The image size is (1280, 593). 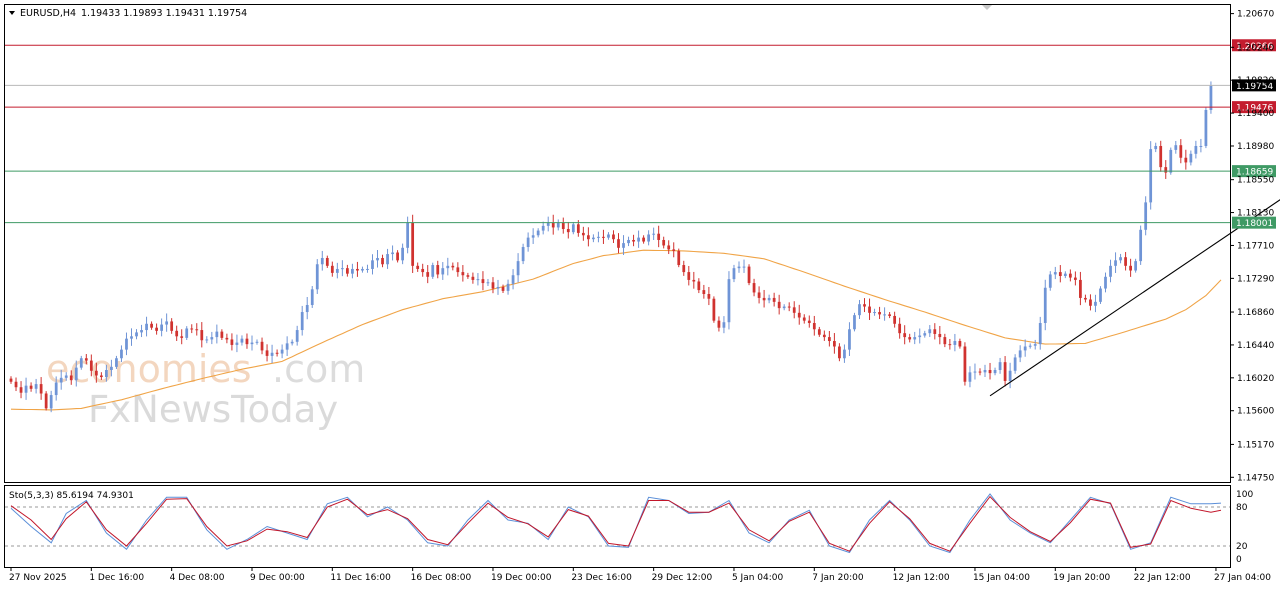 What do you see at coordinates (213, 409) in the screenshot?
I see `watermark-fxnewstoday: FxNewsToday` at bounding box center [213, 409].